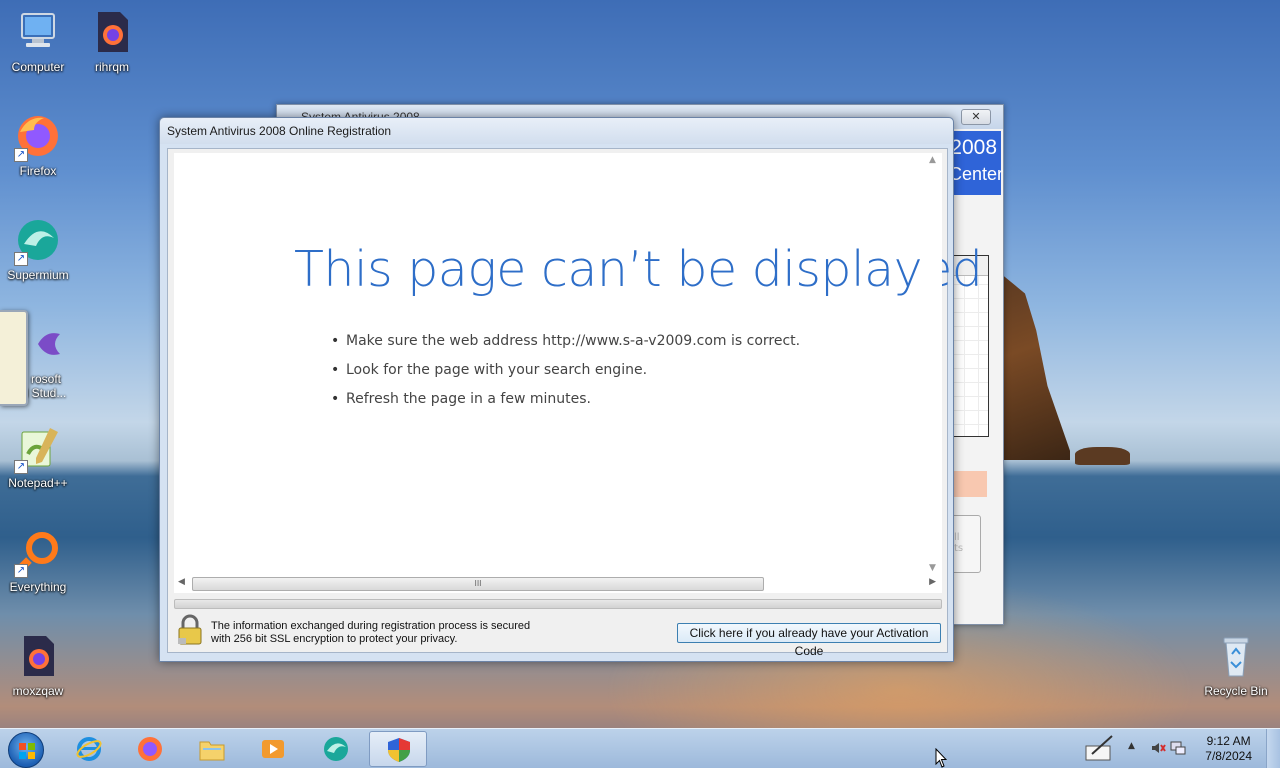 The width and height of the screenshot is (1280, 768). What do you see at coordinates (38, 449) in the screenshot?
I see `notepadpp-icon: ↗` at bounding box center [38, 449].